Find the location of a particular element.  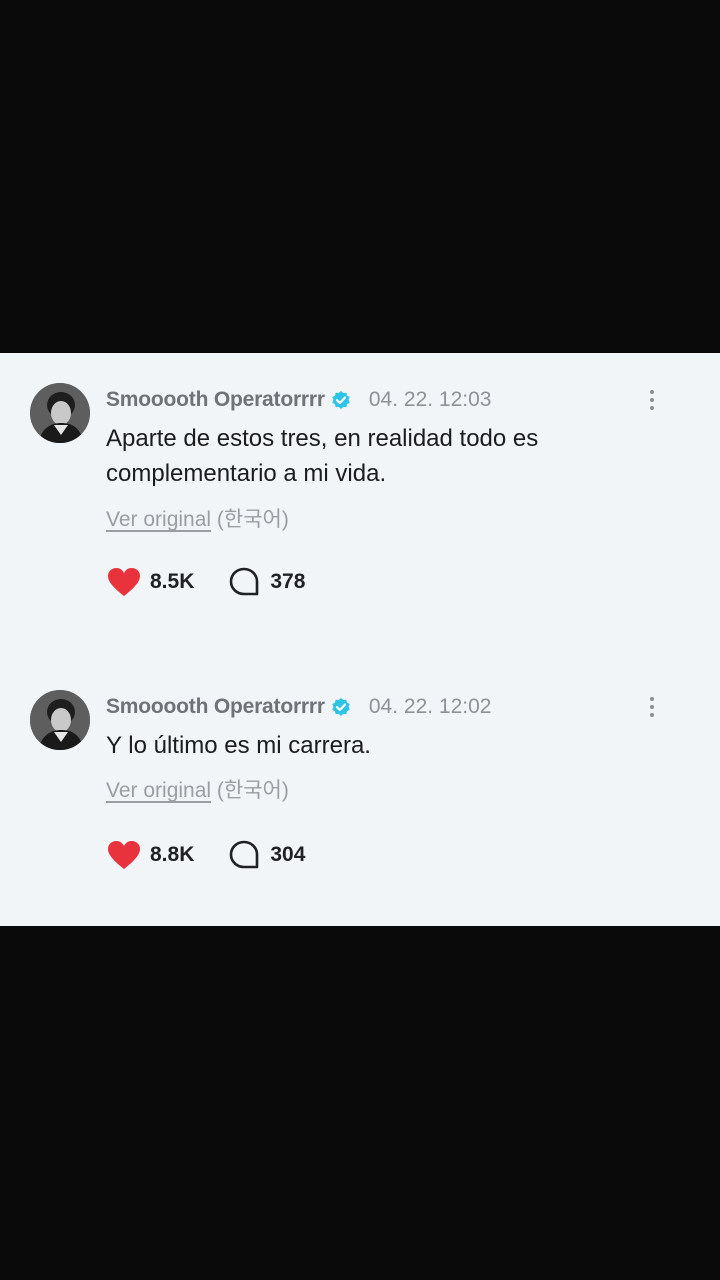

action-bar: 8.5K 378 is located at coordinates (205, 582).